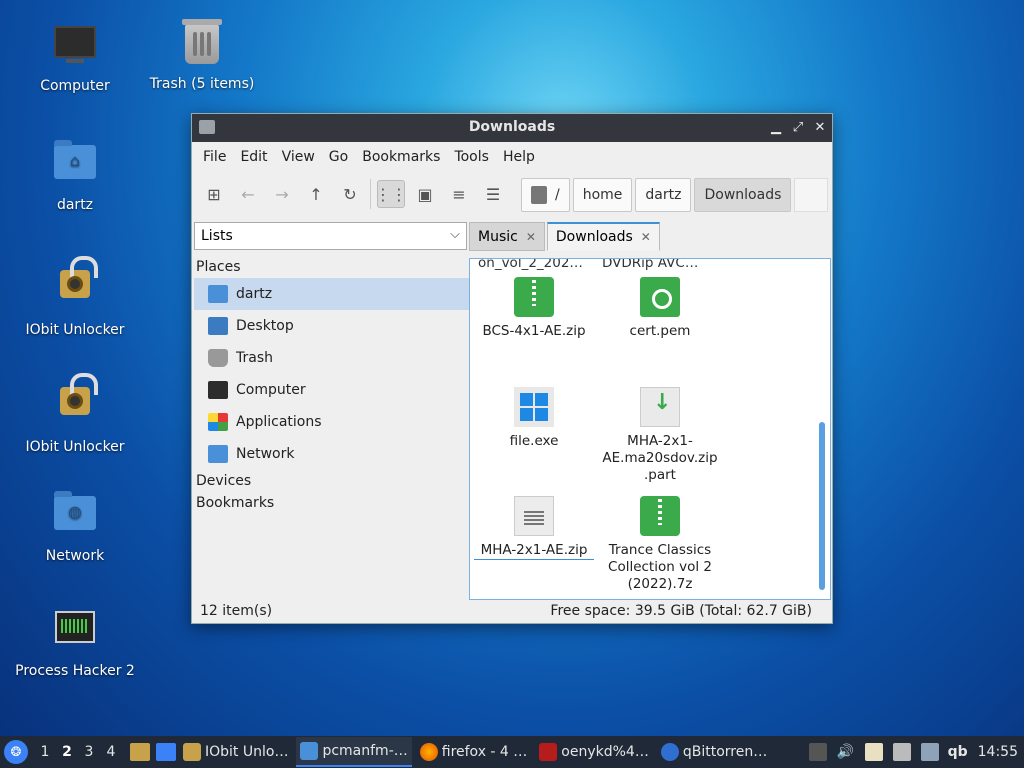 The width and height of the screenshot is (1024, 768). What do you see at coordinates (459, 194) in the screenshot?
I see `compact-view-icon: ≡` at bounding box center [459, 194].